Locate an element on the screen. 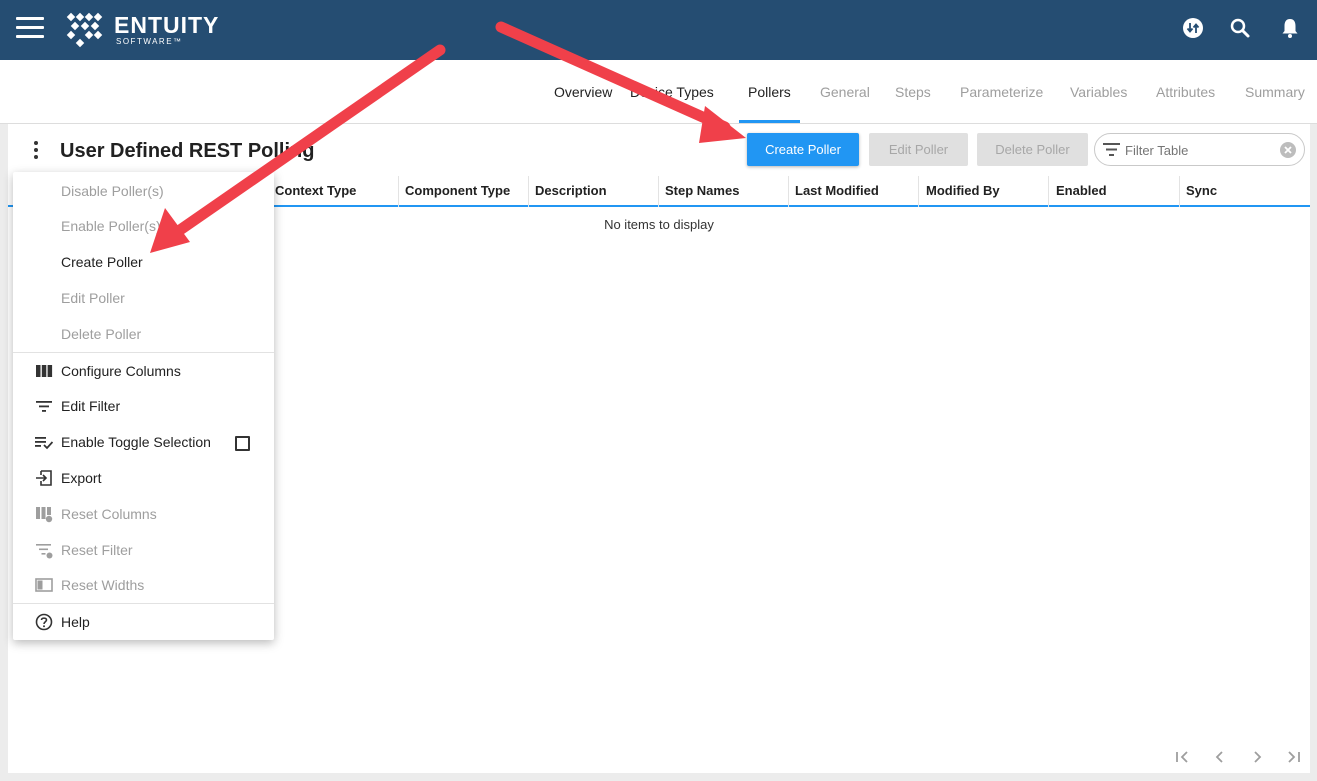  delete-poller-button: Delete Poller is located at coordinates (1032, 149).